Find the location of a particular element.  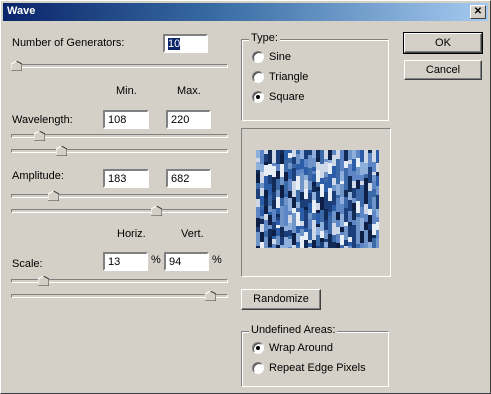

horiz-column-header: Horiz. is located at coordinates (131, 234).